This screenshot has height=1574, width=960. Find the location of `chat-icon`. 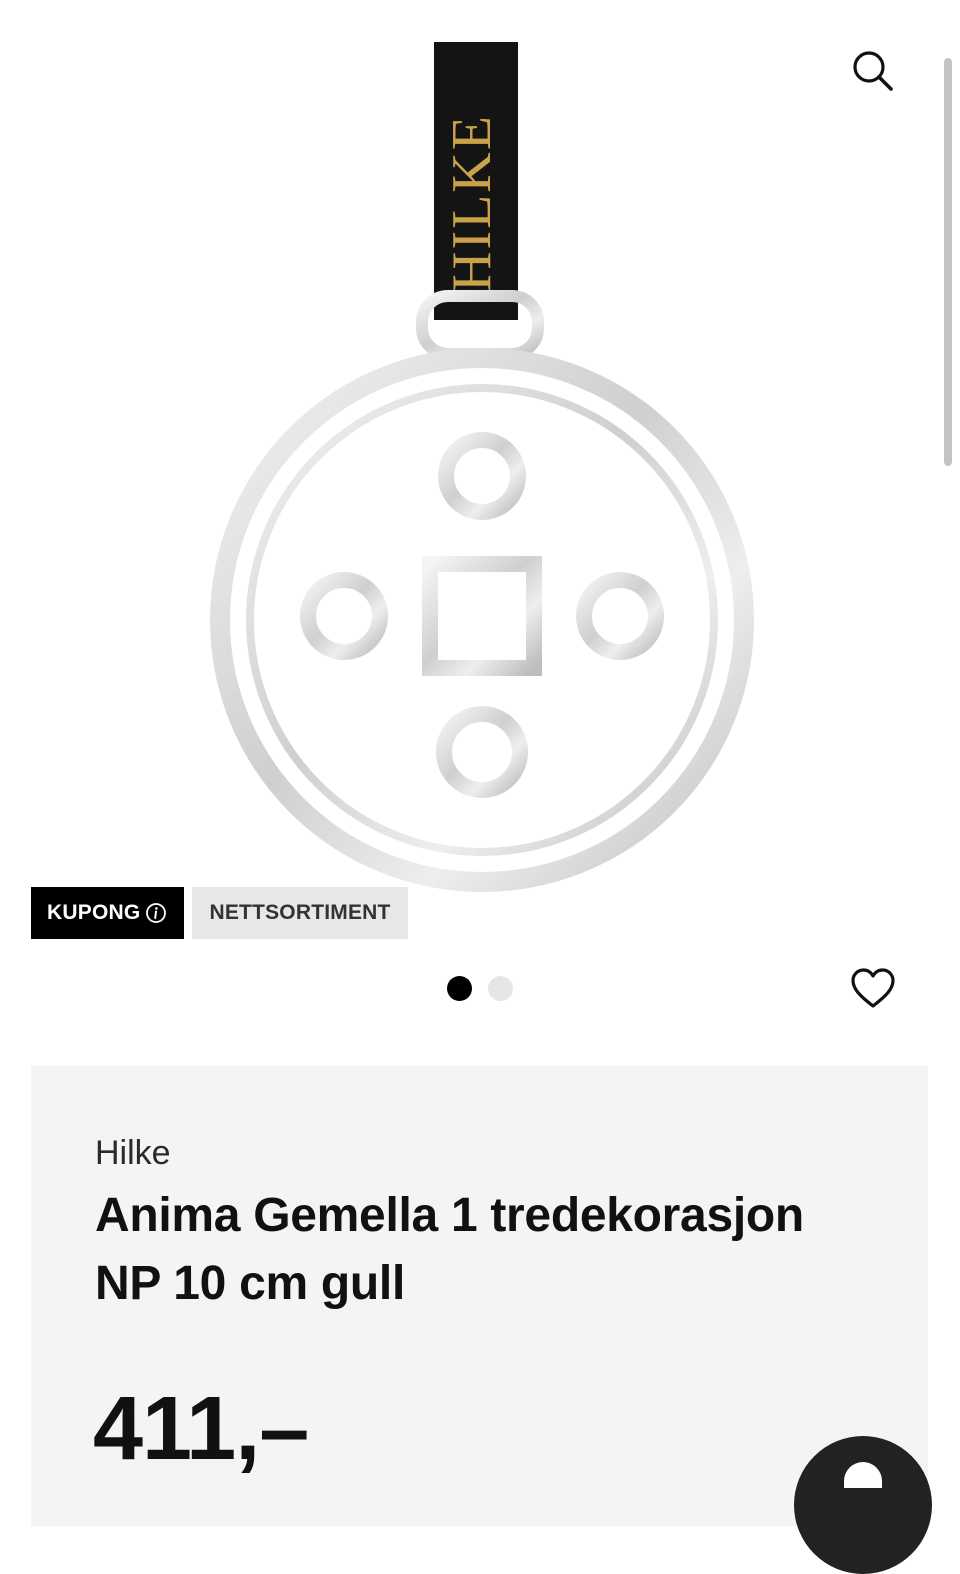

chat-icon is located at coordinates (863, 1475).